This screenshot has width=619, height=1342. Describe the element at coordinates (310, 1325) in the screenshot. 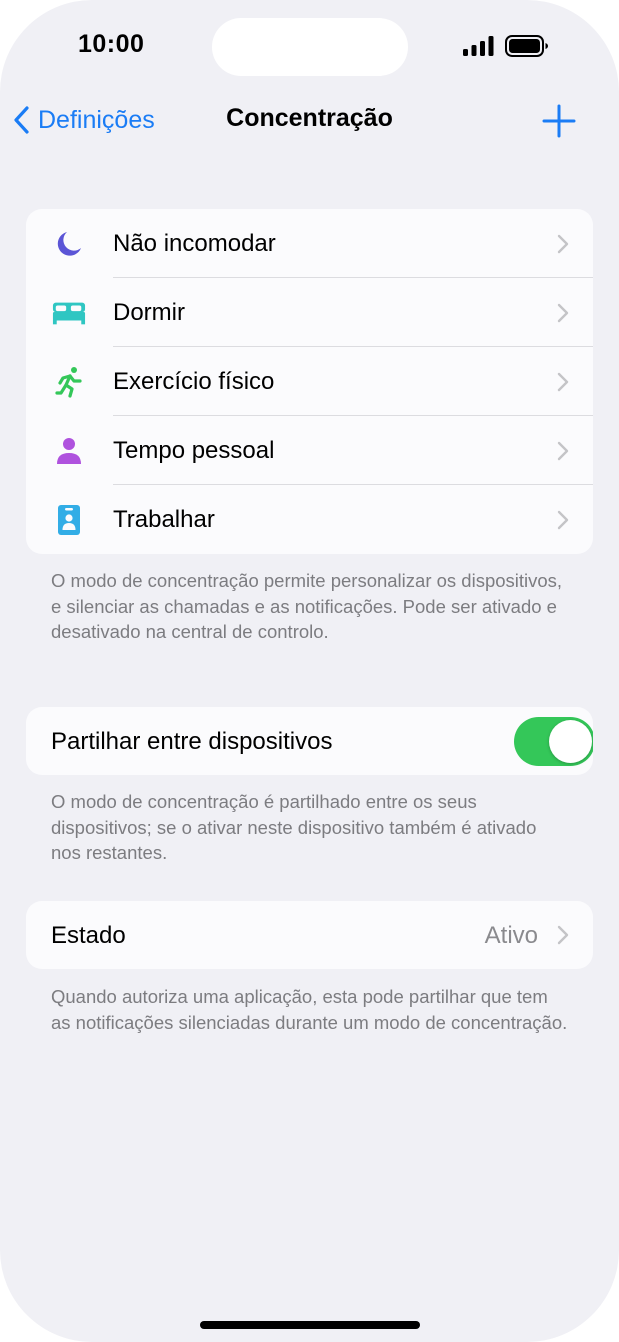

I see `home-indicator` at that location.